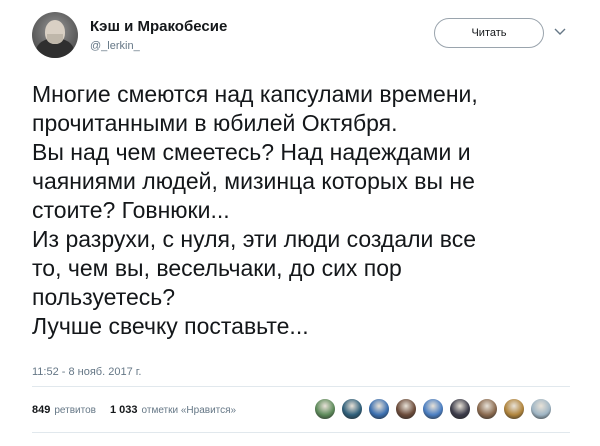  What do you see at coordinates (489, 33) in the screenshot?
I see `follow-button: Читать` at bounding box center [489, 33].